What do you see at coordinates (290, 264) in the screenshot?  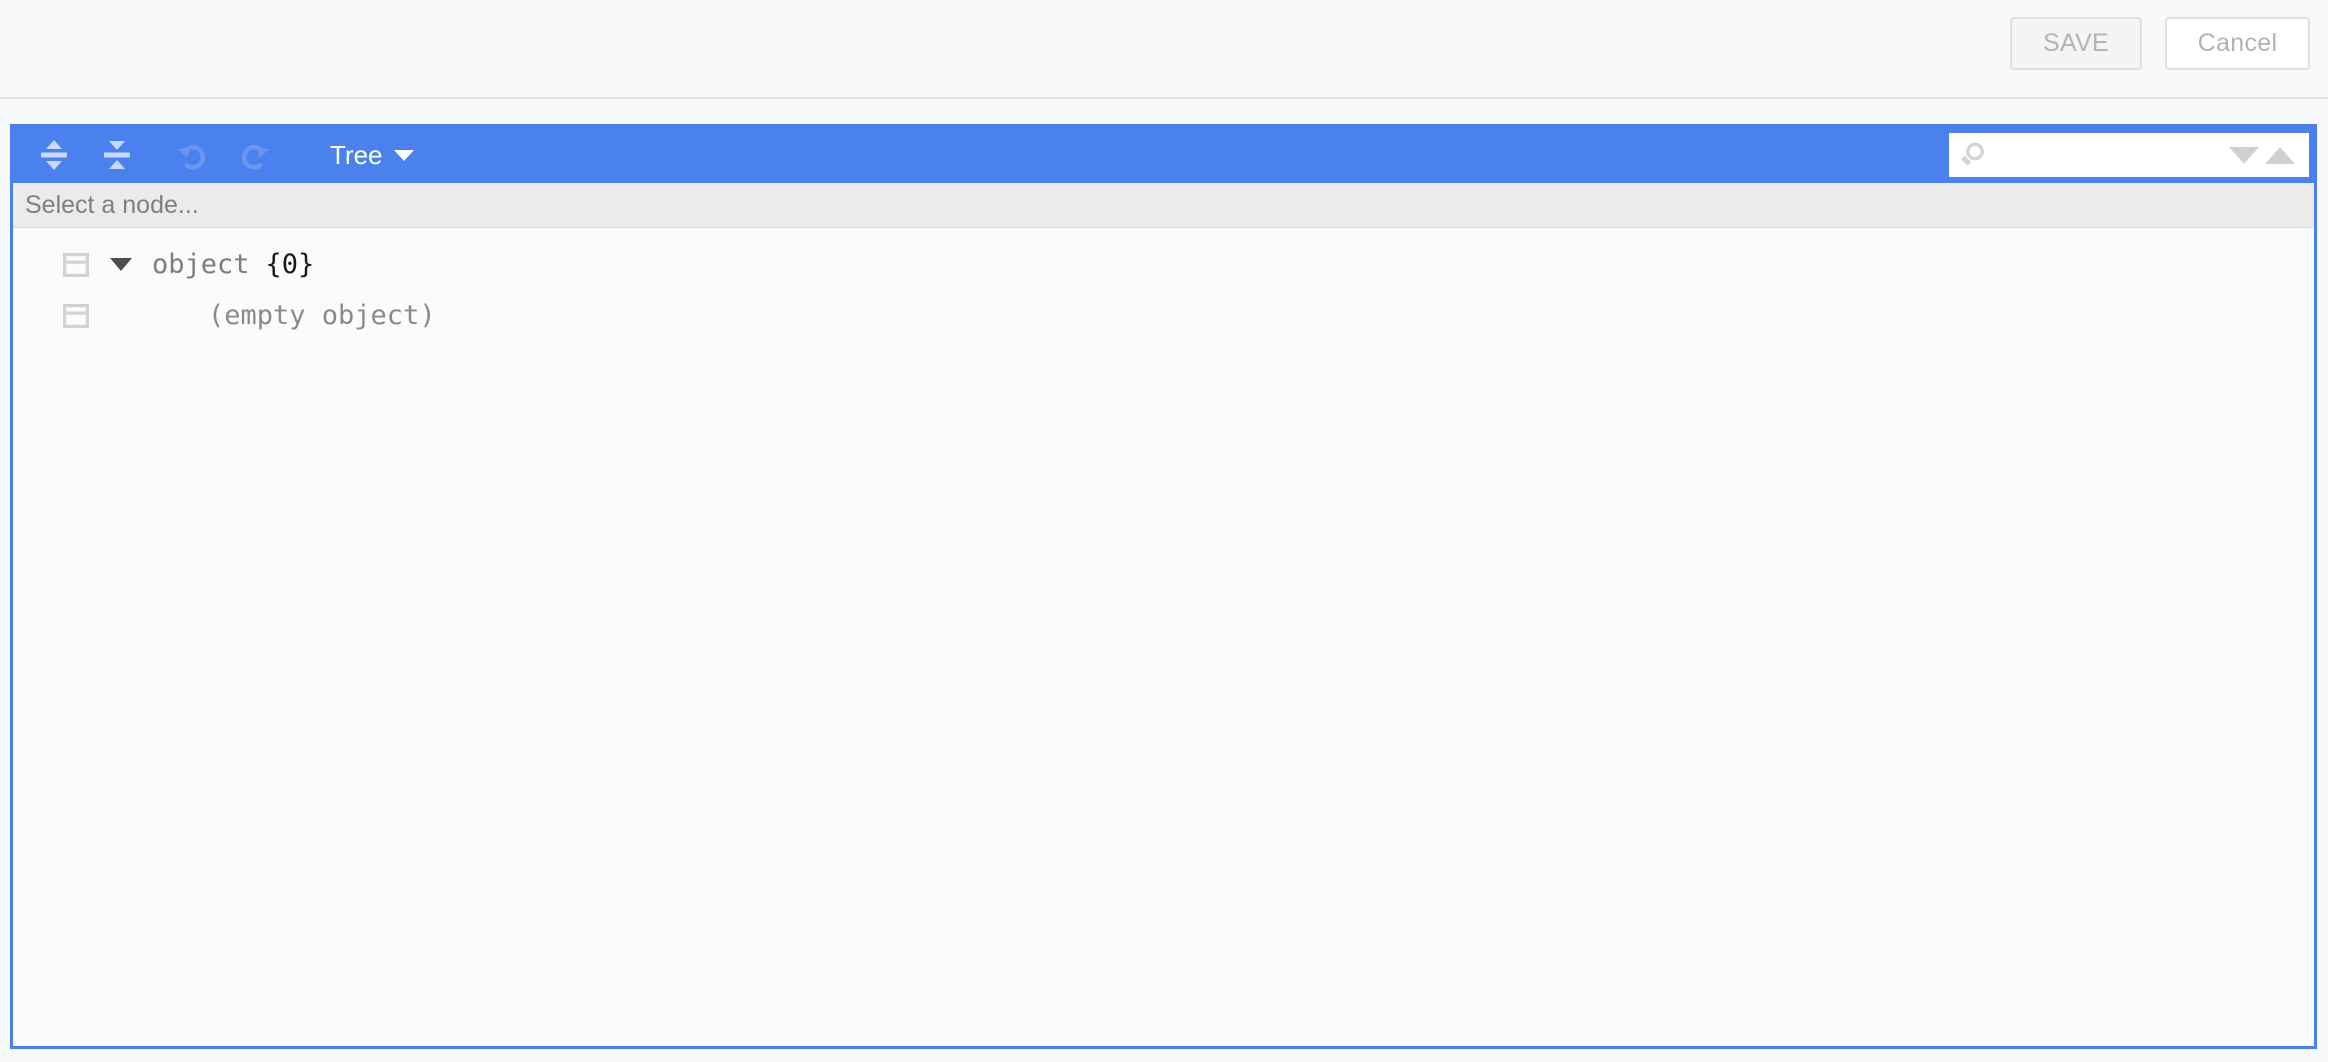 I see `node-value: {0}` at bounding box center [290, 264].